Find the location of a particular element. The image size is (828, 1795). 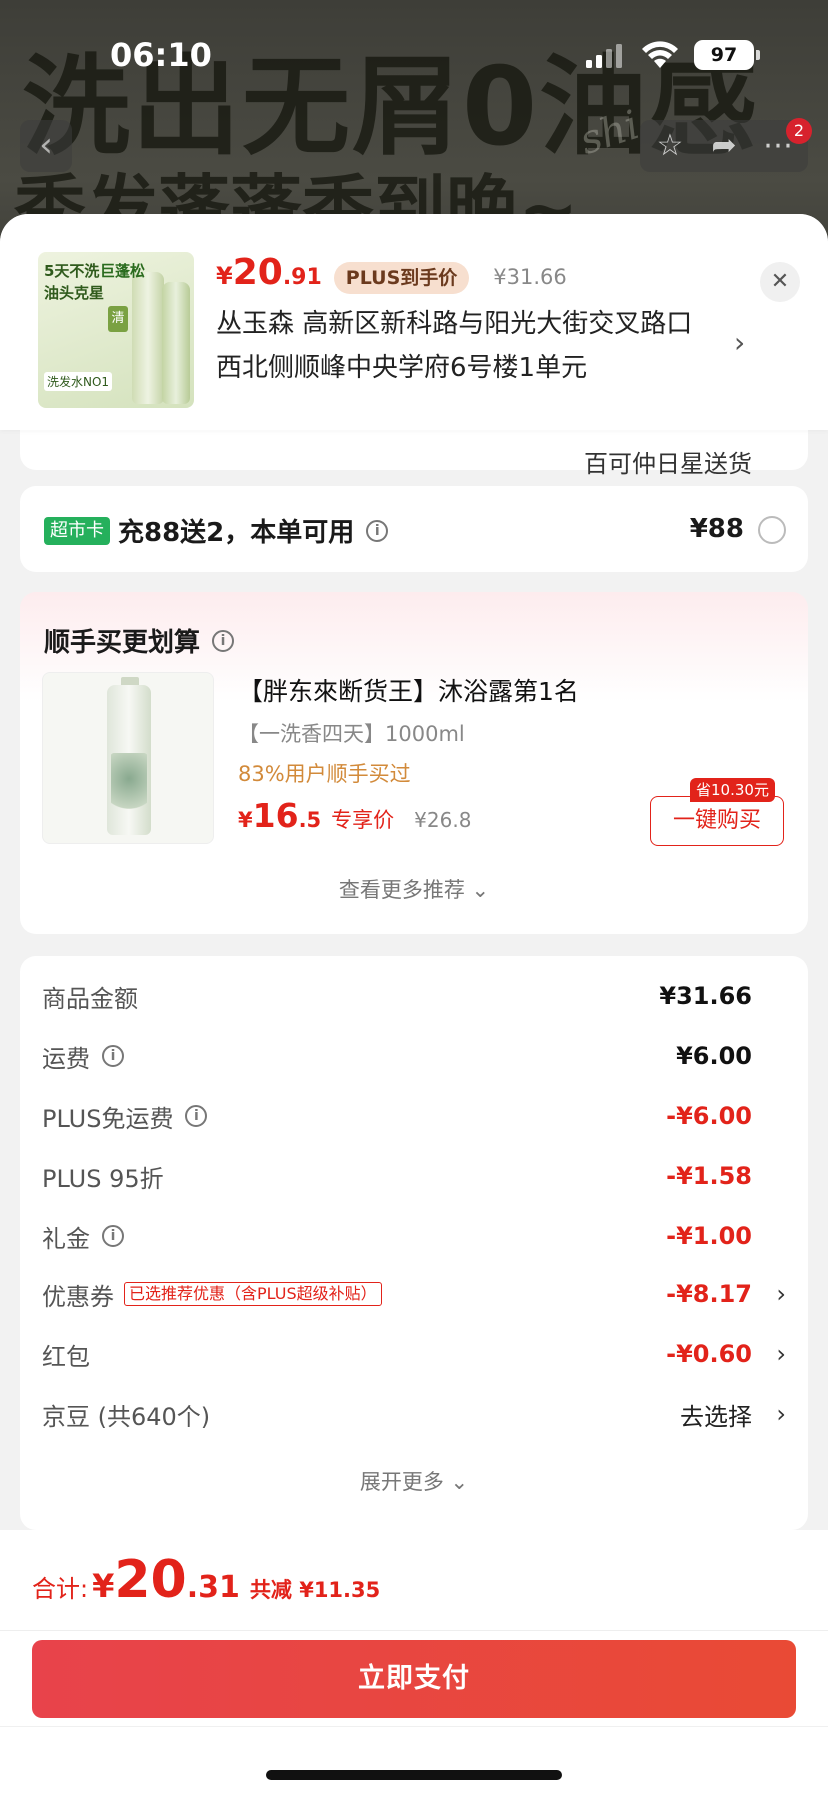

message-badge: 2 is located at coordinates (799, 131).